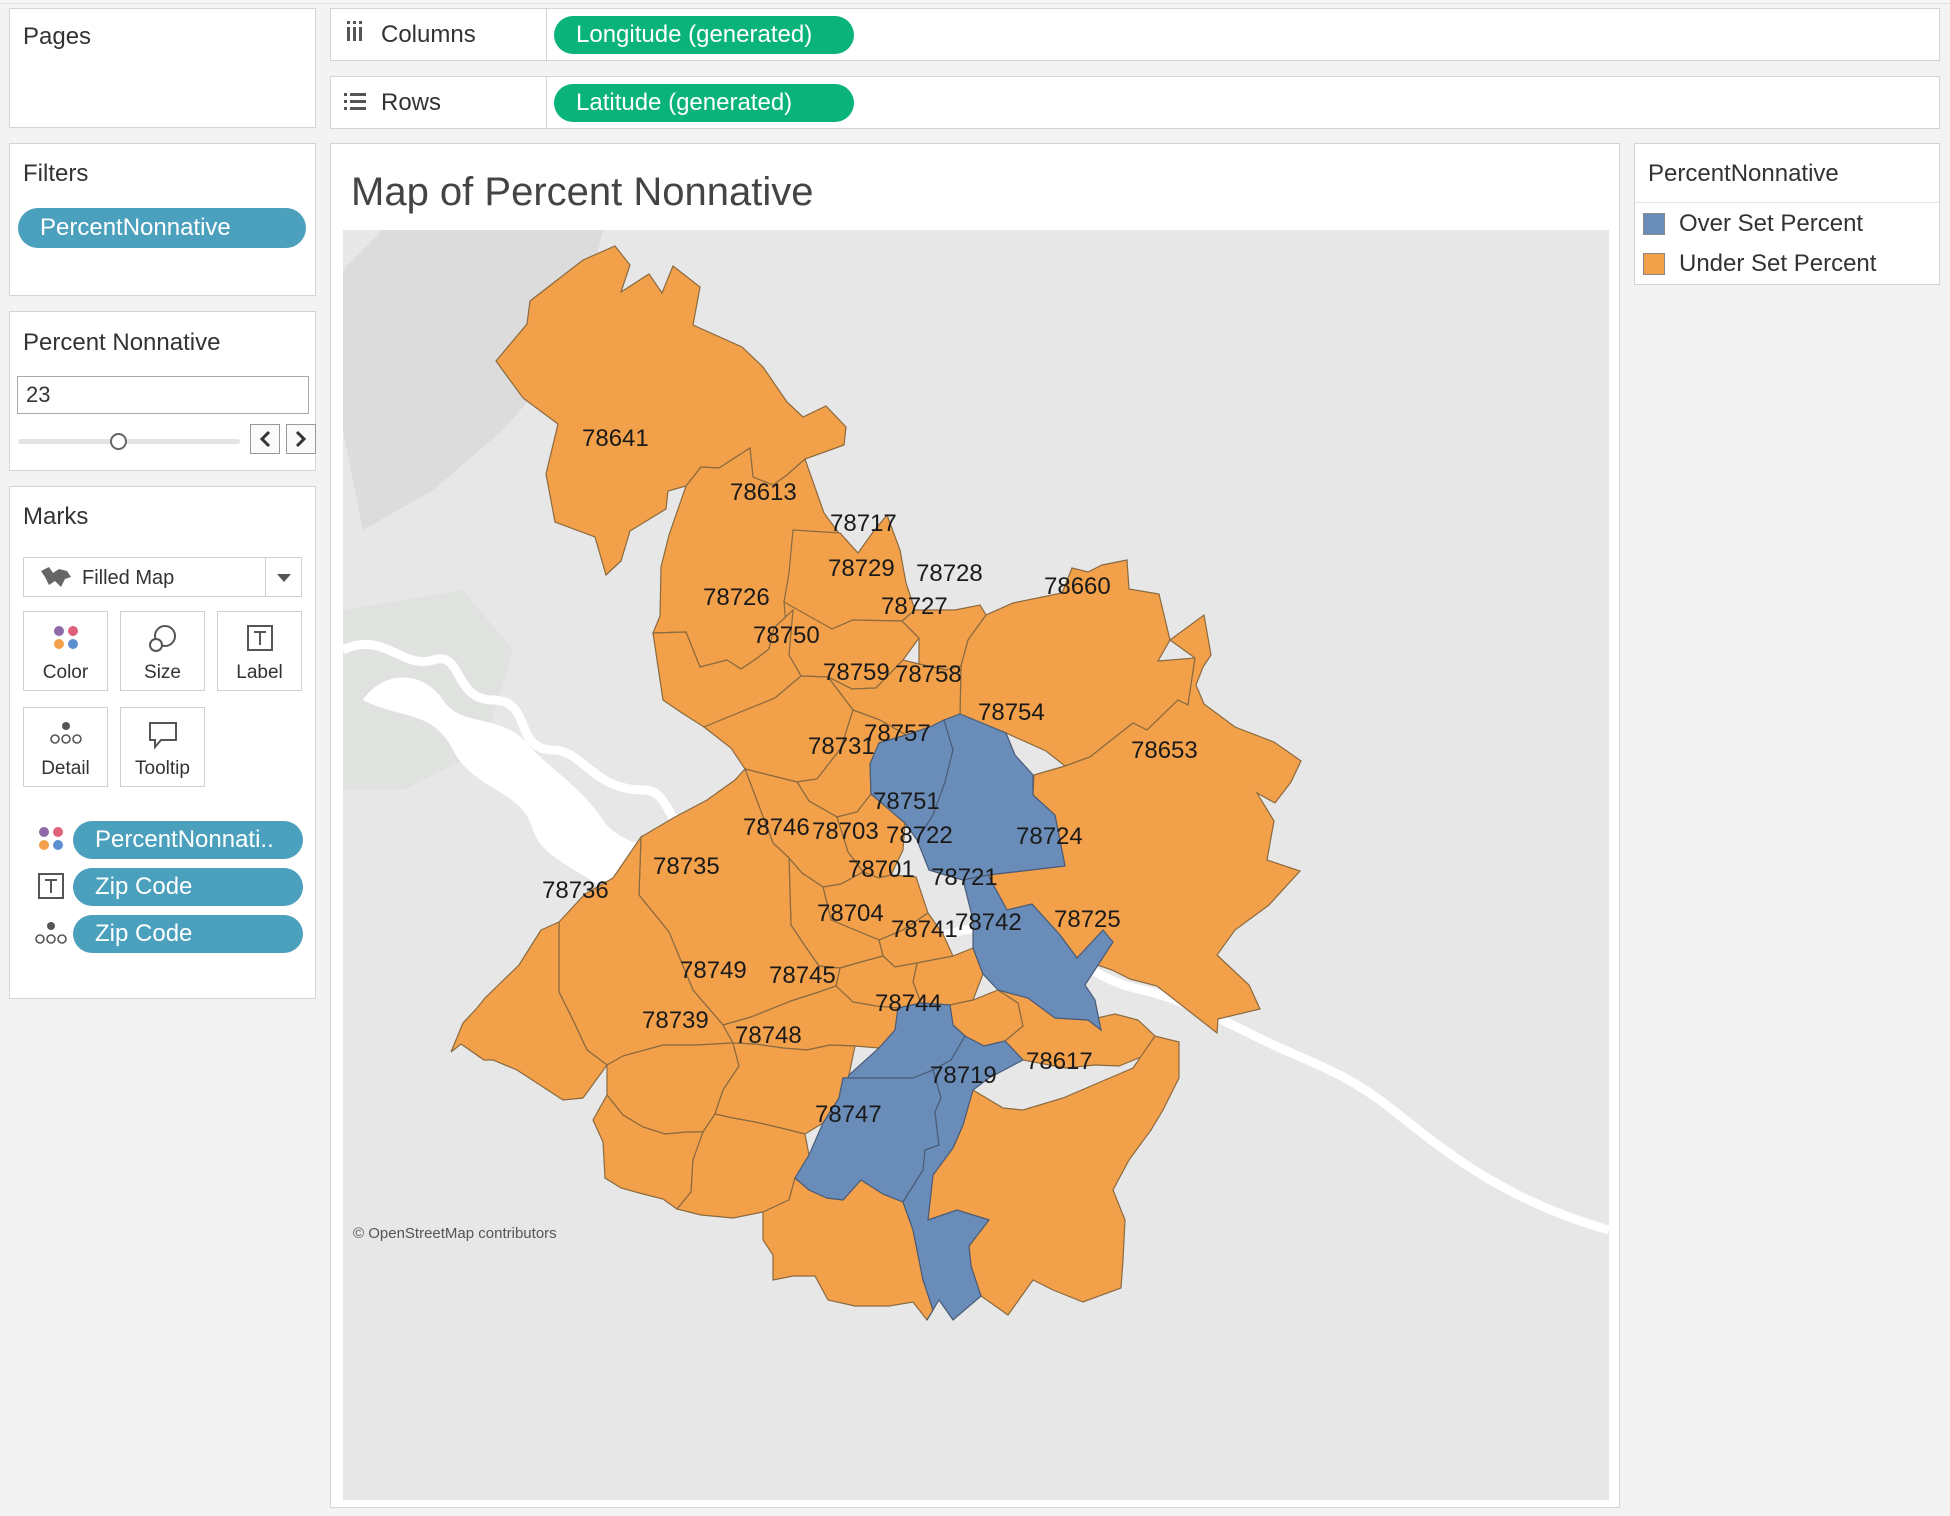 This screenshot has height=1516, width=1950. Describe the element at coordinates (162, 768) in the screenshot. I see `tooltip-button-label: Tooltip` at that location.